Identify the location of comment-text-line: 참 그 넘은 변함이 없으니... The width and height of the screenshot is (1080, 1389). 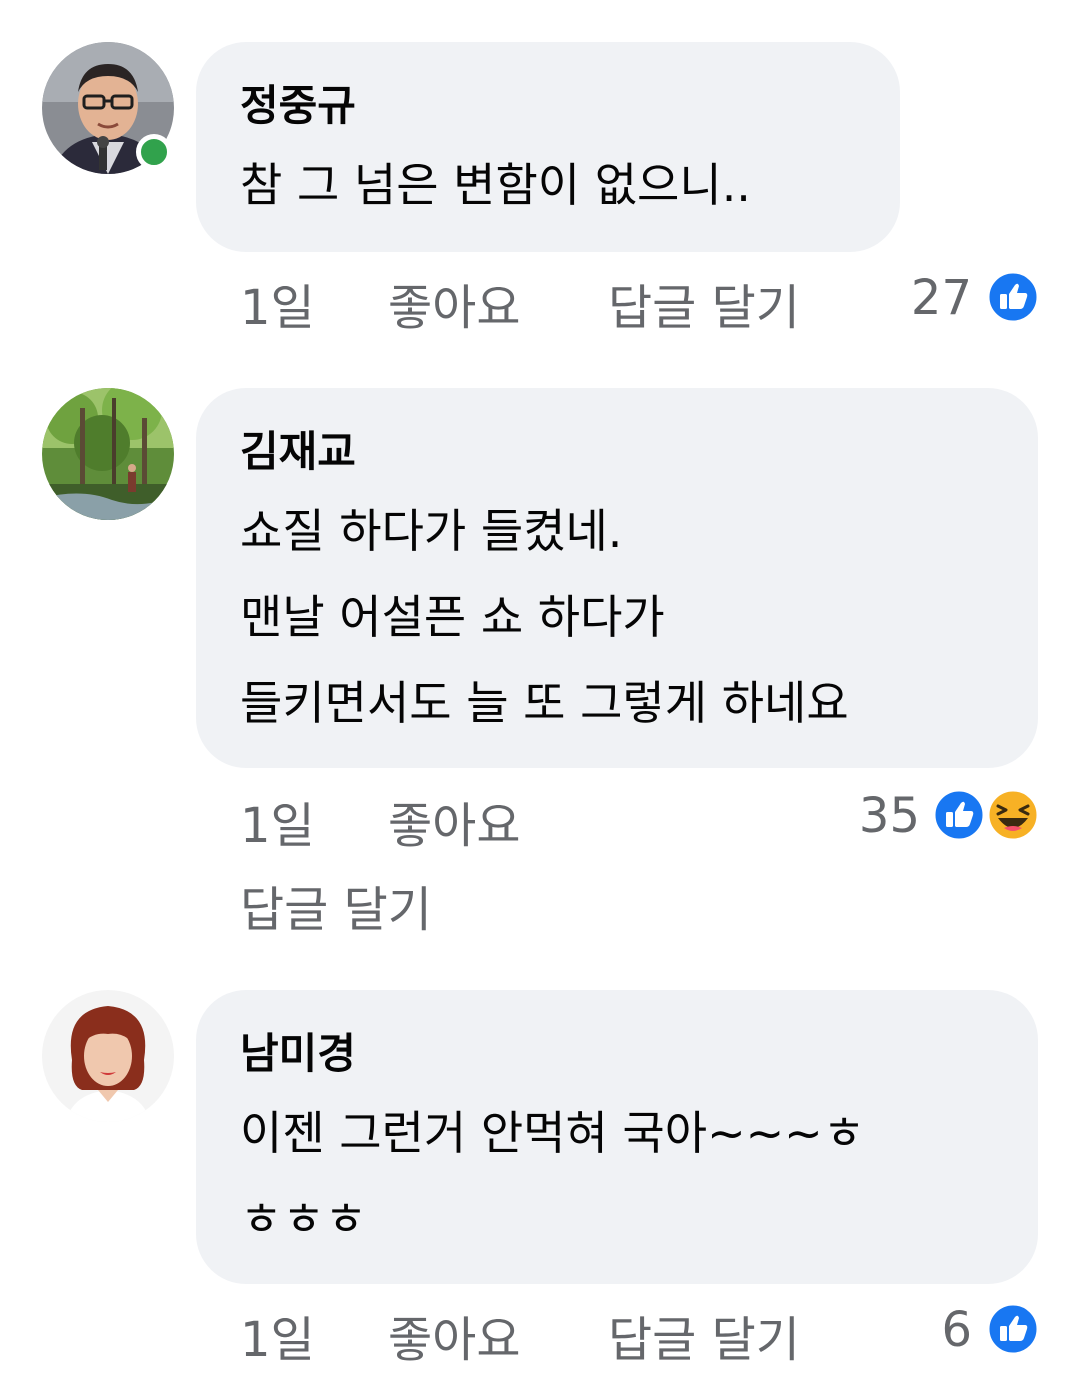
(495, 185).